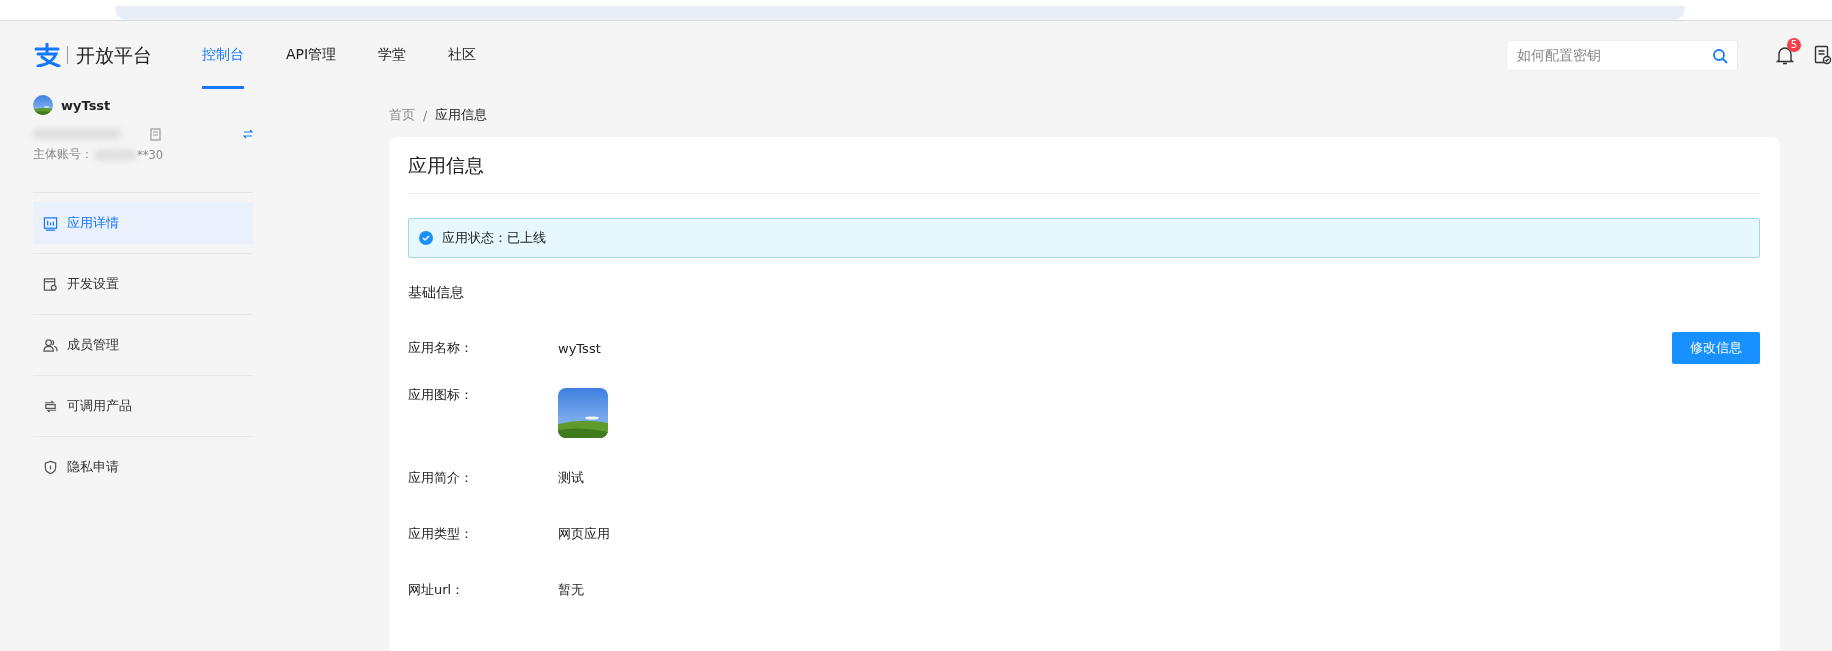 This screenshot has width=1832, height=651. I want to click on sidebar-item: 成员管理, so click(143, 345).